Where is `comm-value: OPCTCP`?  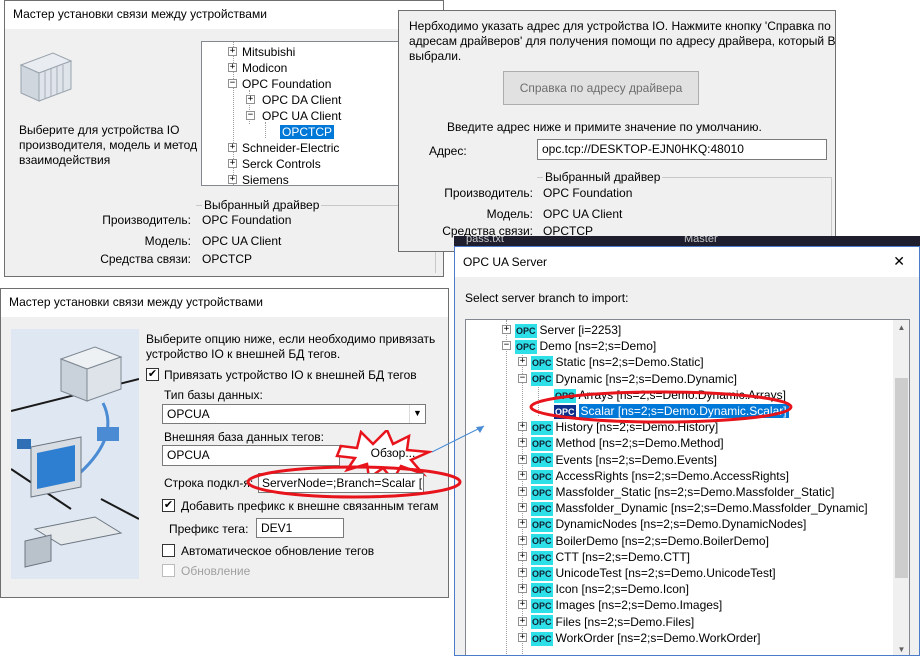 comm-value: OPCTCP is located at coordinates (227, 259).